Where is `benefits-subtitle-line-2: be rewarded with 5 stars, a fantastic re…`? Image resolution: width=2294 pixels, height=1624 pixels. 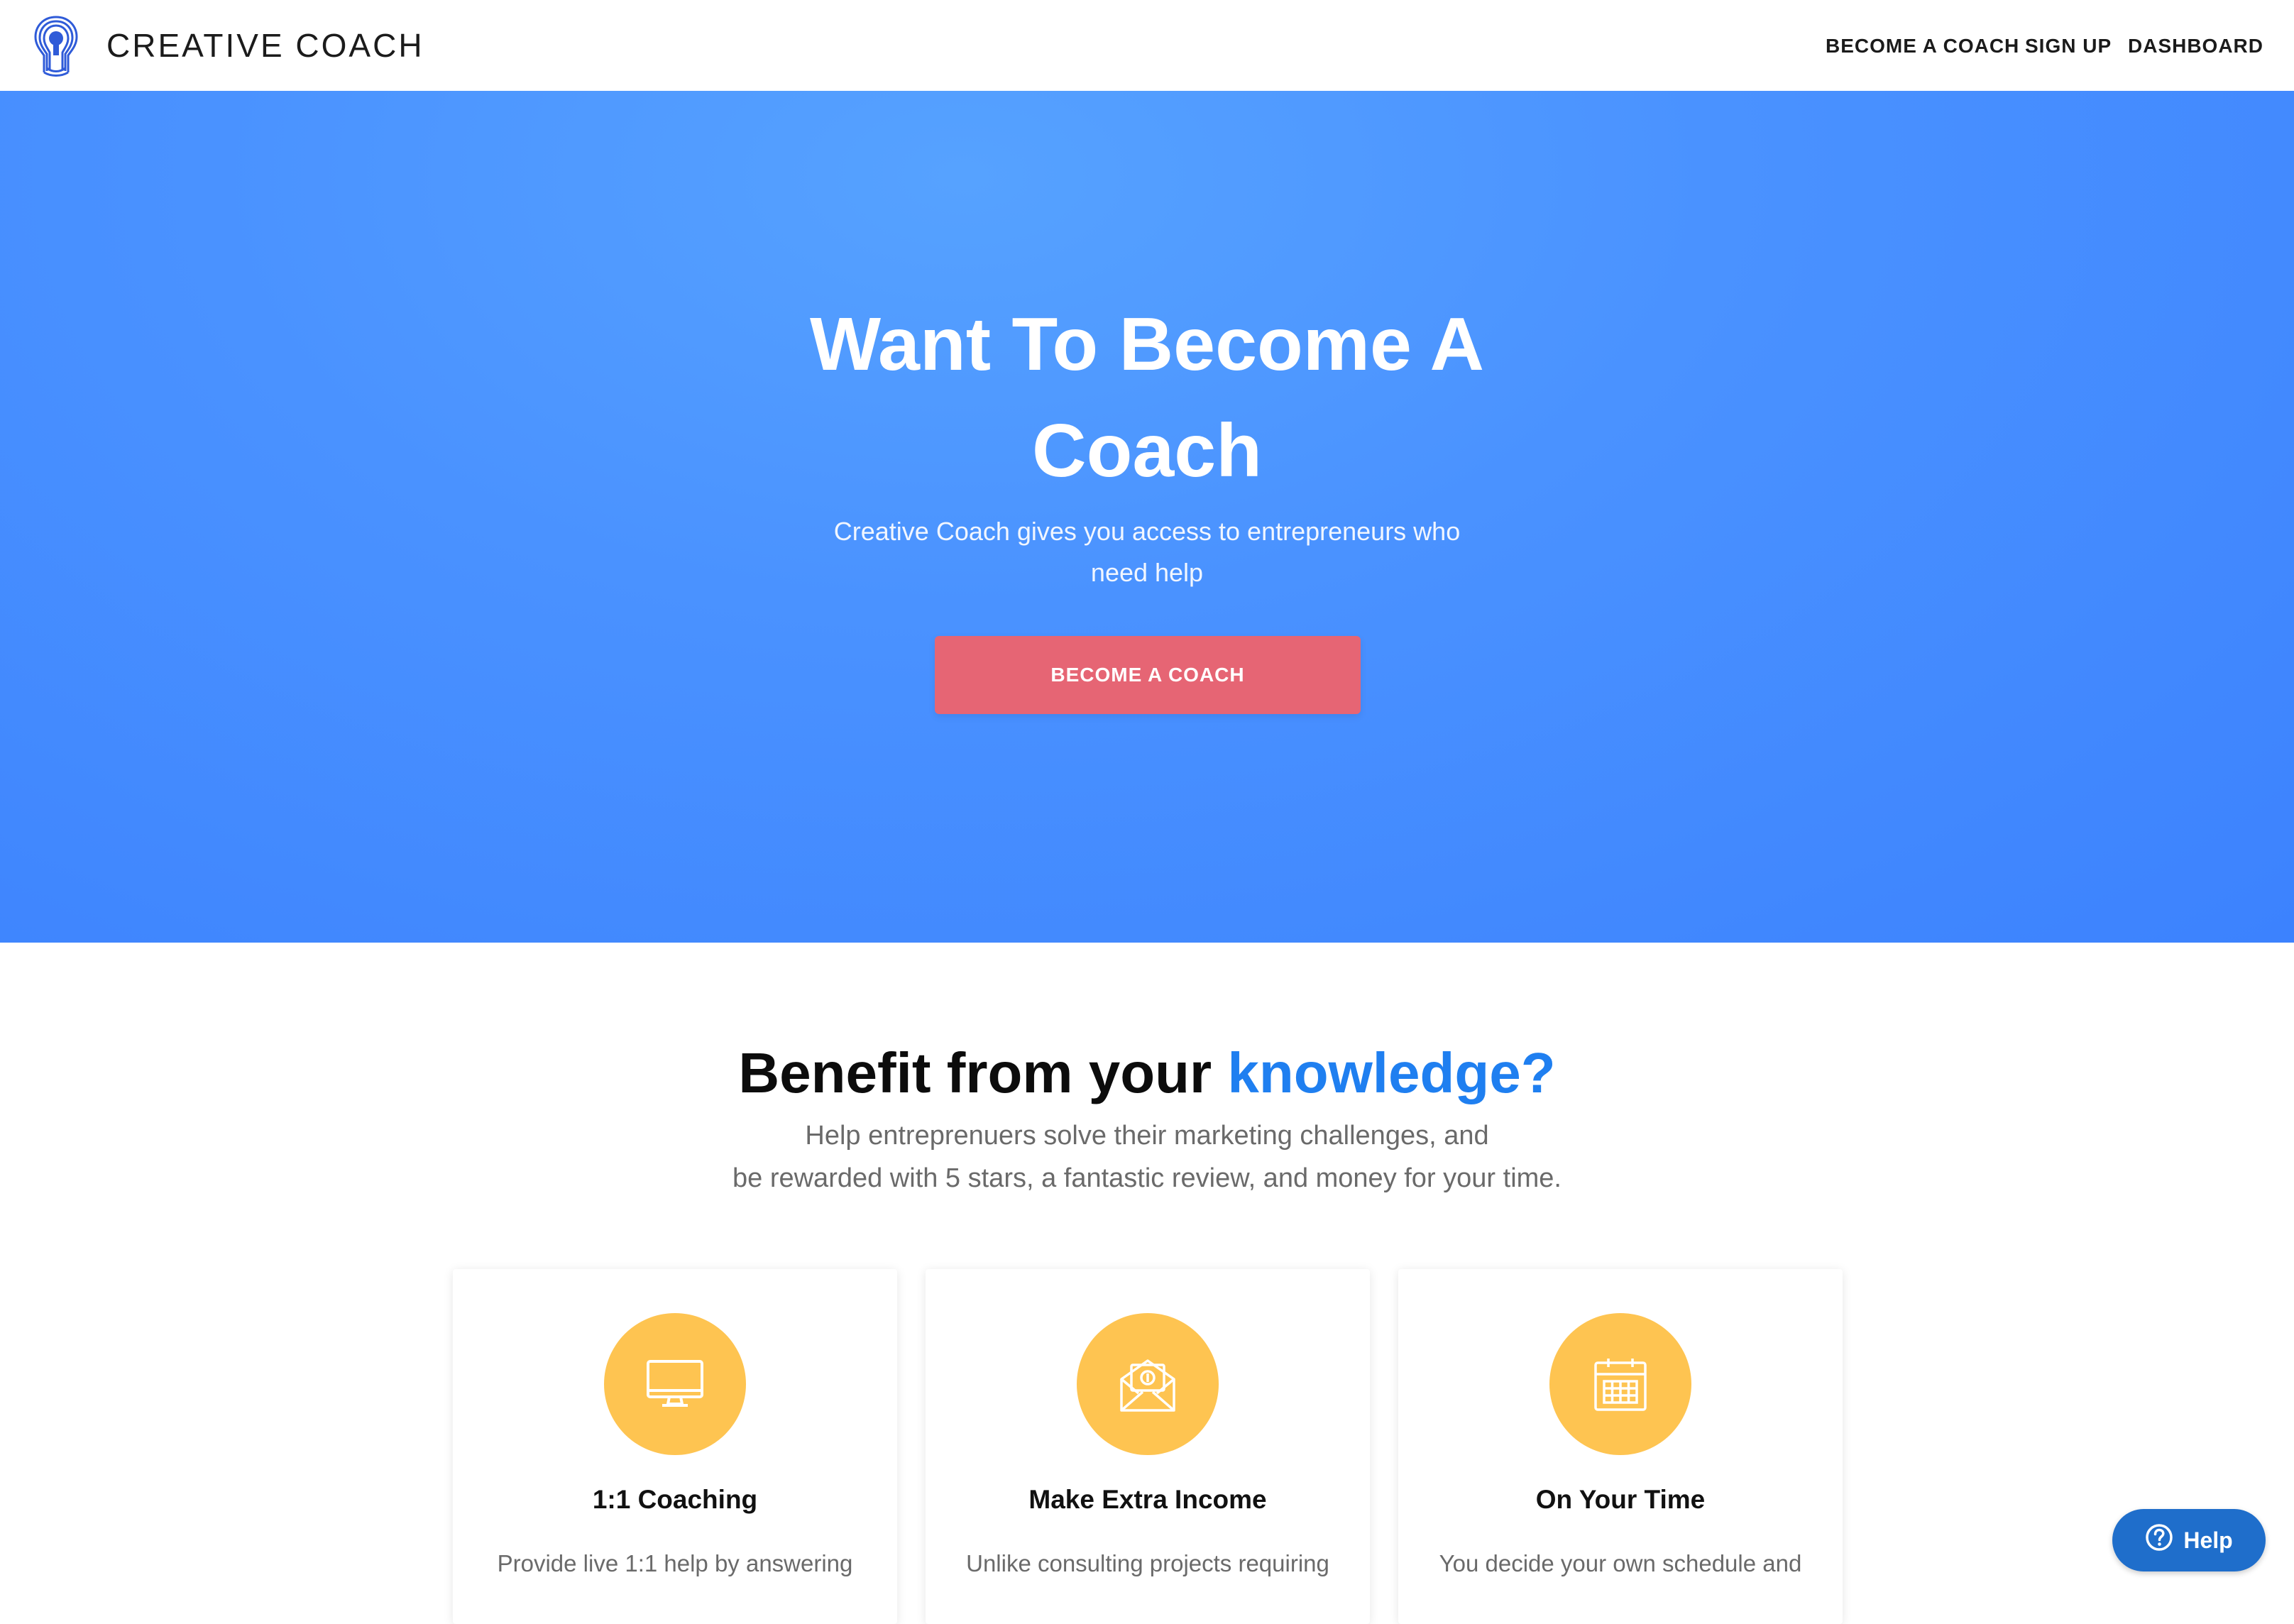
benefits-subtitle-line-2: be rewarded with 5 stars, a fantastic re… is located at coordinates (1147, 1178).